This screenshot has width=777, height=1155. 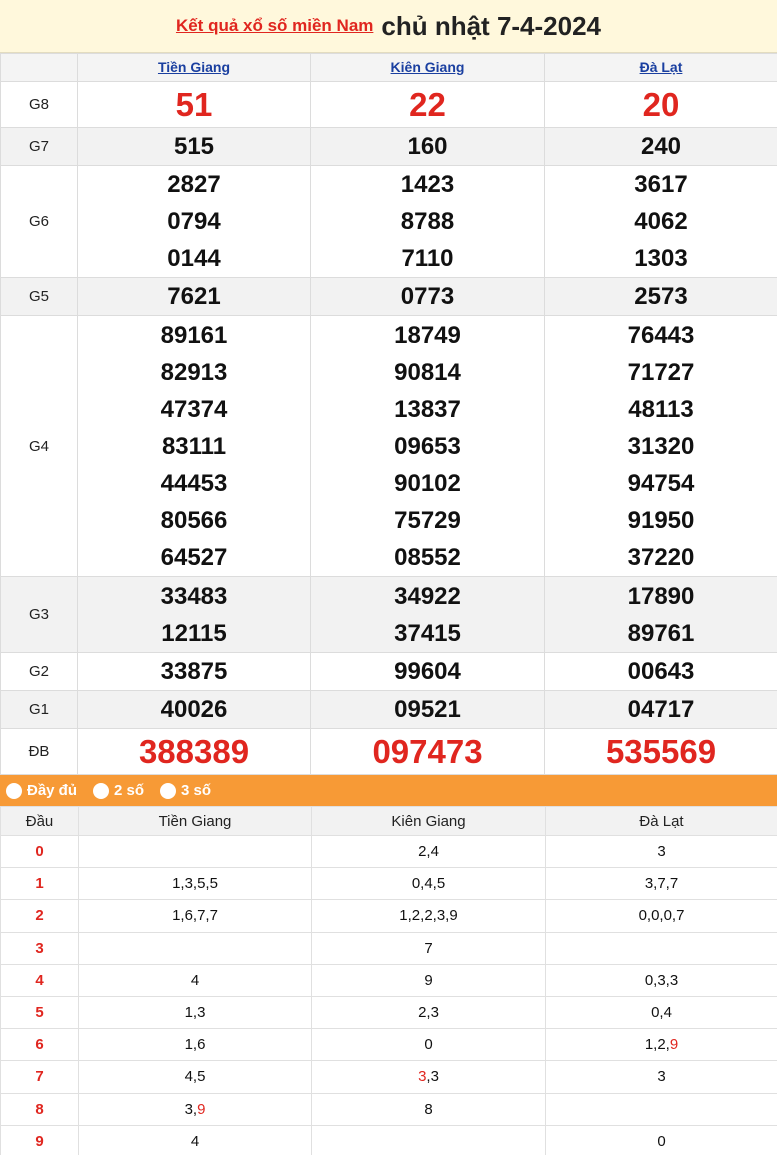 I want to click on table-cell: 0,3,3, so click(x=661, y=980).